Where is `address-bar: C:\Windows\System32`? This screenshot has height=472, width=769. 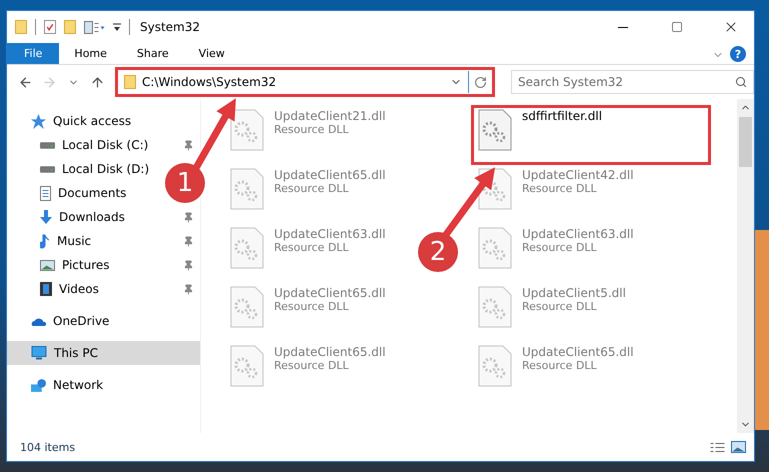
address-bar: C:\Windows\System32 is located at coordinates (305, 82).